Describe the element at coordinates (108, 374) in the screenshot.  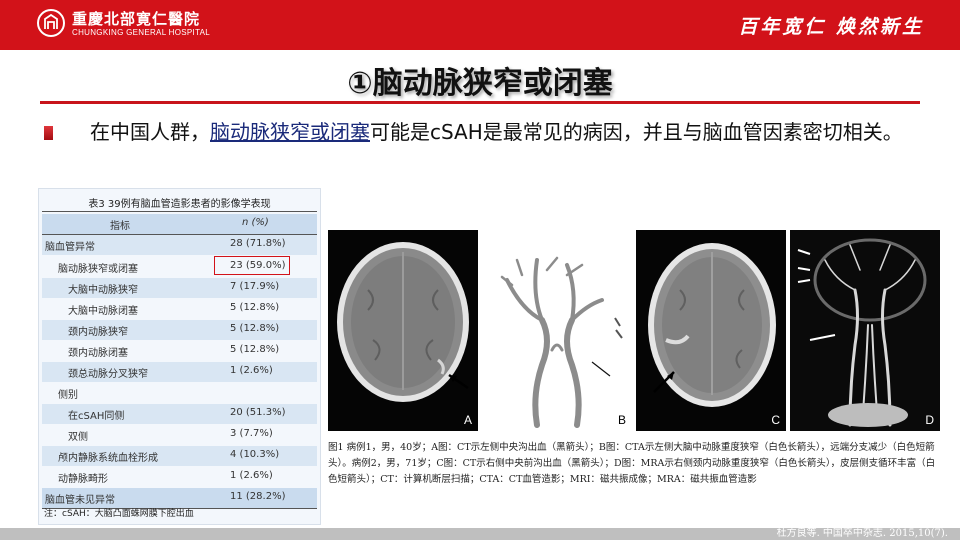
I see `row-label: 颈总动脉分叉狭窄` at that location.